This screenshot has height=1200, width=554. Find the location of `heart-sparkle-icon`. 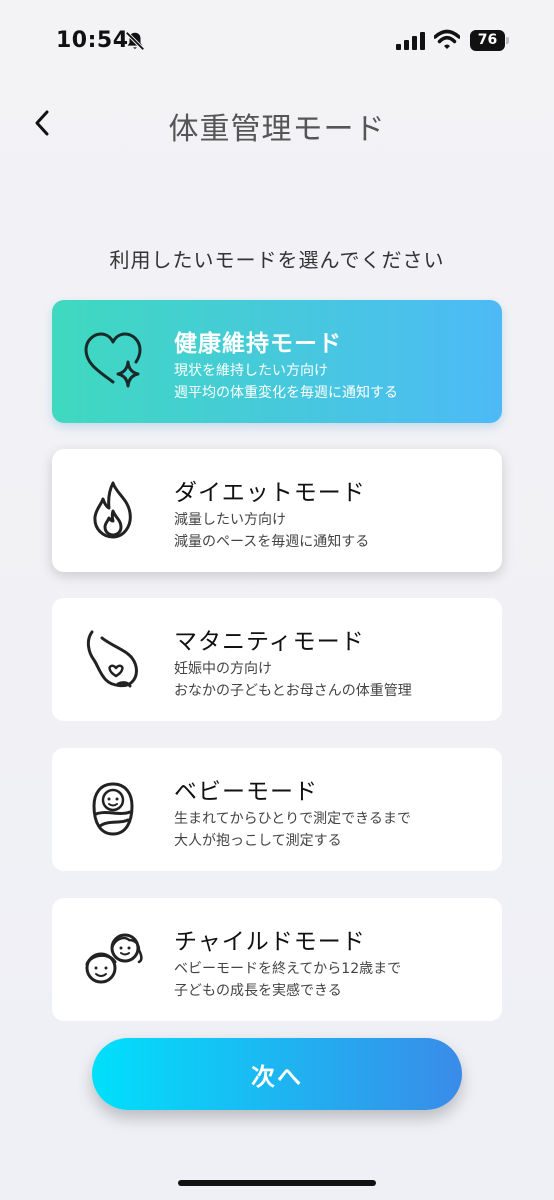

heart-sparkle-icon is located at coordinates (113, 360).